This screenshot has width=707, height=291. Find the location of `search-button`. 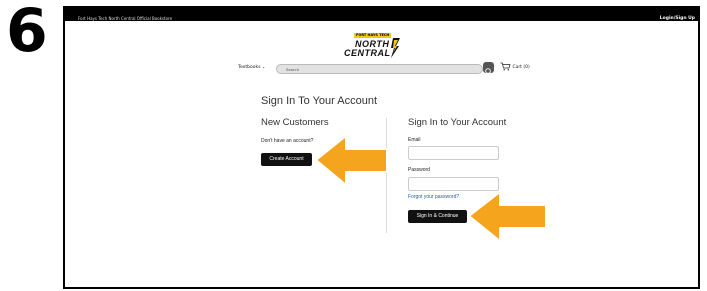

search-button is located at coordinates (488, 68).